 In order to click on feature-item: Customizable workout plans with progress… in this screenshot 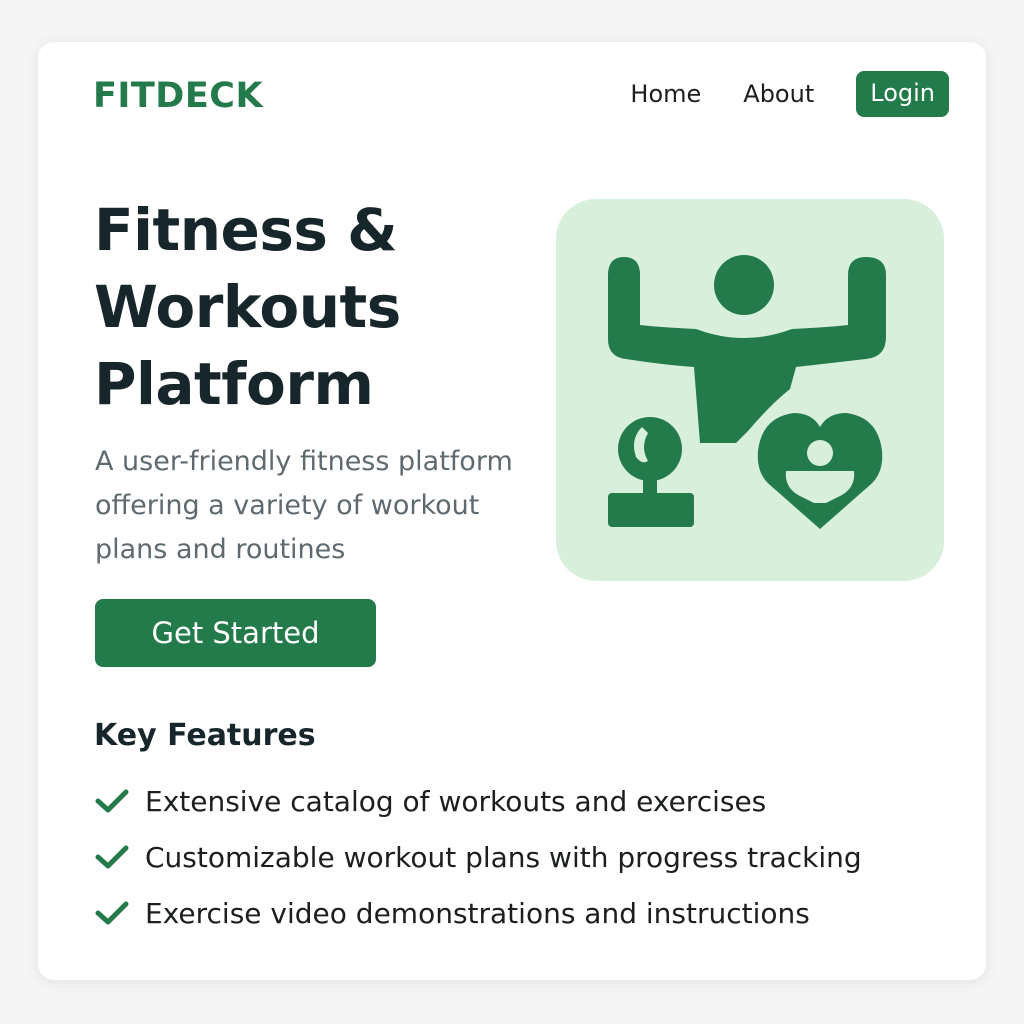, I will do `click(478, 857)`.